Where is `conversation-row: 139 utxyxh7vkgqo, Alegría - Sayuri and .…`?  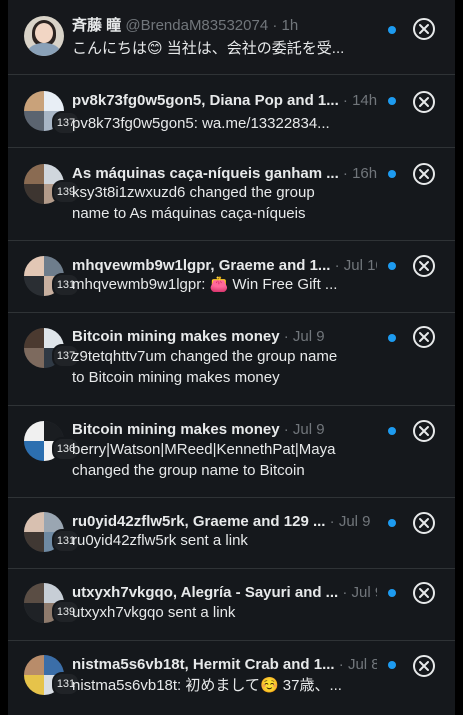 conversation-row: 139 utxyxh7vkgqo, Alegría - Sayuri and .… is located at coordinates (231, 605).